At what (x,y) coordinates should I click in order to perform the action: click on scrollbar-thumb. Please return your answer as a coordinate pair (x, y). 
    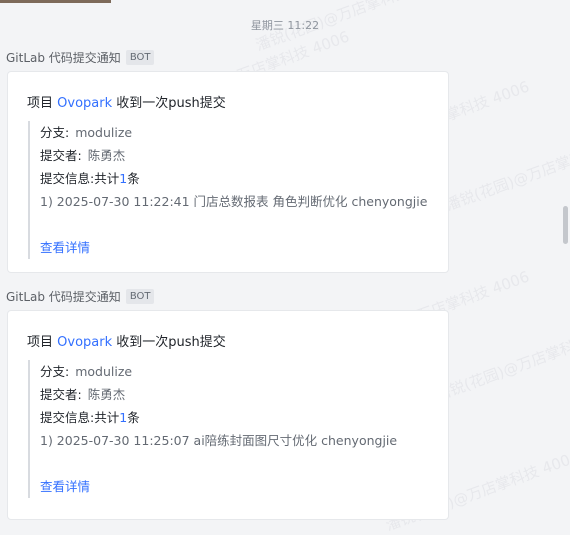
    Looking at the image, I should click on (565, 225).